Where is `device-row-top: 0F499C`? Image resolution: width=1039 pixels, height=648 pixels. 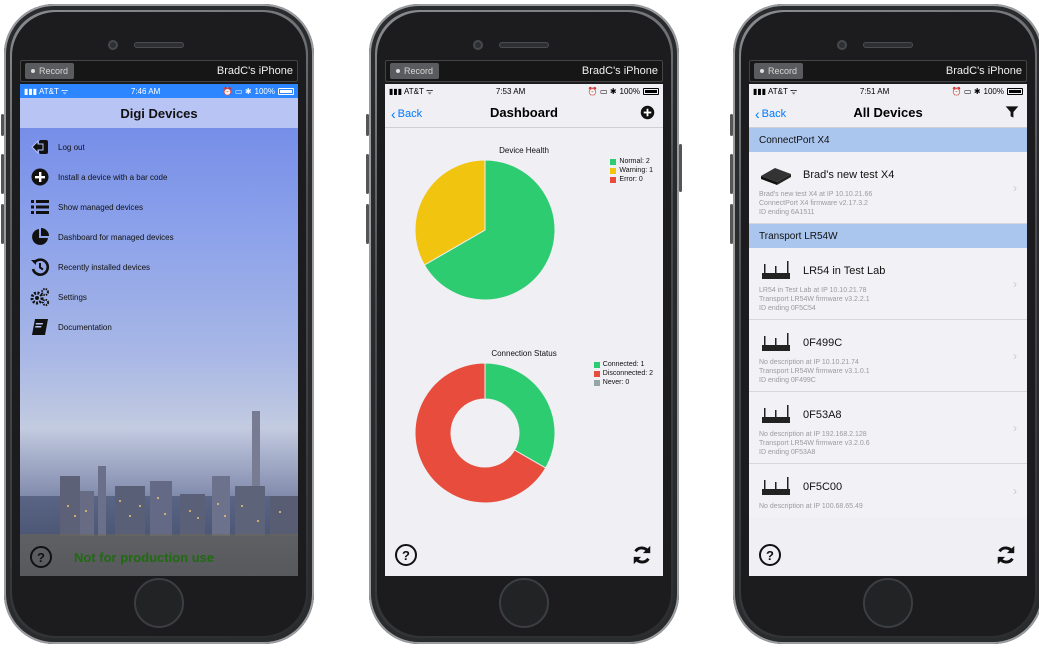 device-row-top: 0F499C is located at coordinates (888, 343).